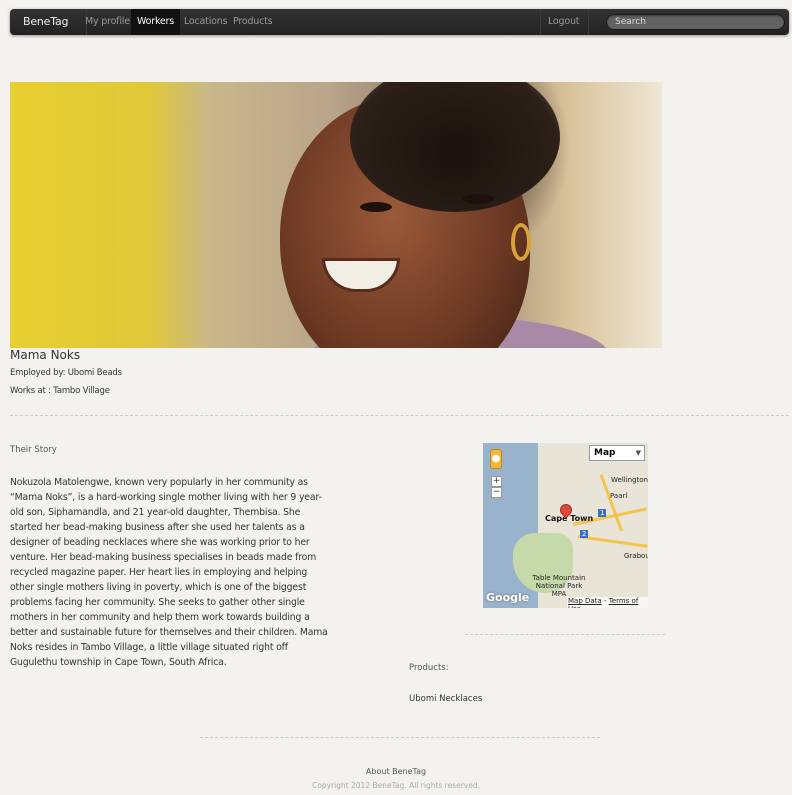 This screenshot has width=792, height=795. I want to click on map-data-link: Map Data, so click(585, 601).